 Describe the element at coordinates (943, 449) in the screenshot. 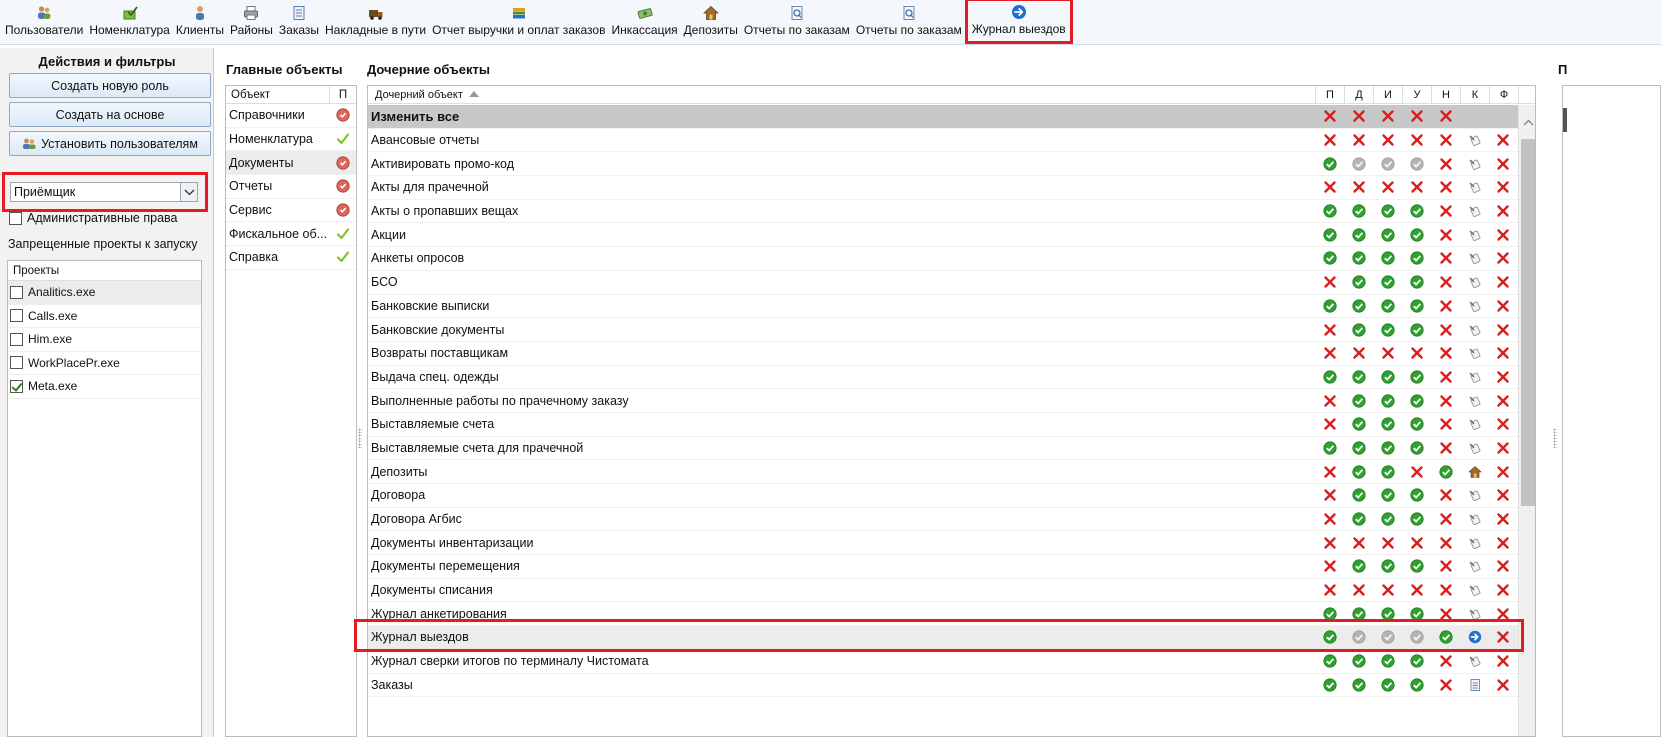

I see `table-row: Выставляемые счета для прачечной` at that location.